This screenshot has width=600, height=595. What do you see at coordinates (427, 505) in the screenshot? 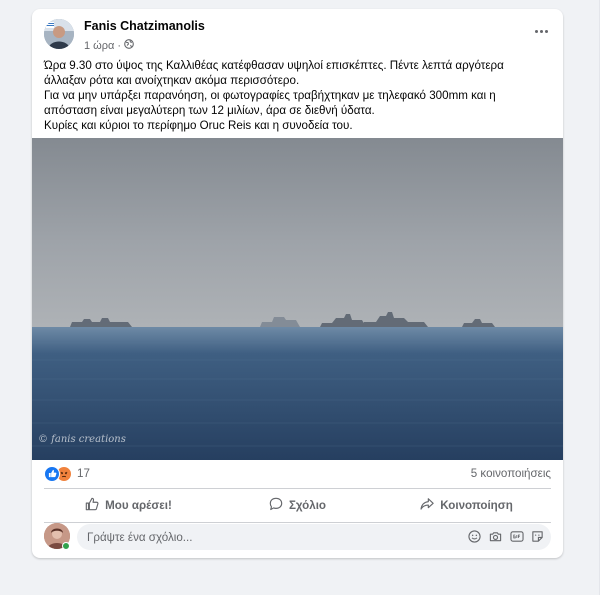
I see `share-arrow-icon` at bounding box center [427, 505].